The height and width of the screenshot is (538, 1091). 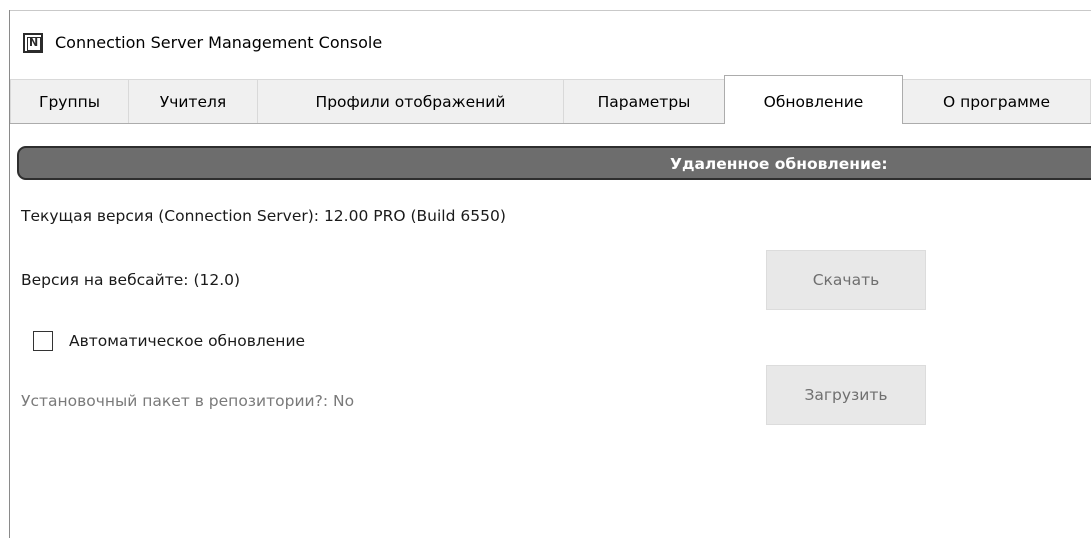 I want to click on tab-parameters: Параметры, so click(x=644, y=101).